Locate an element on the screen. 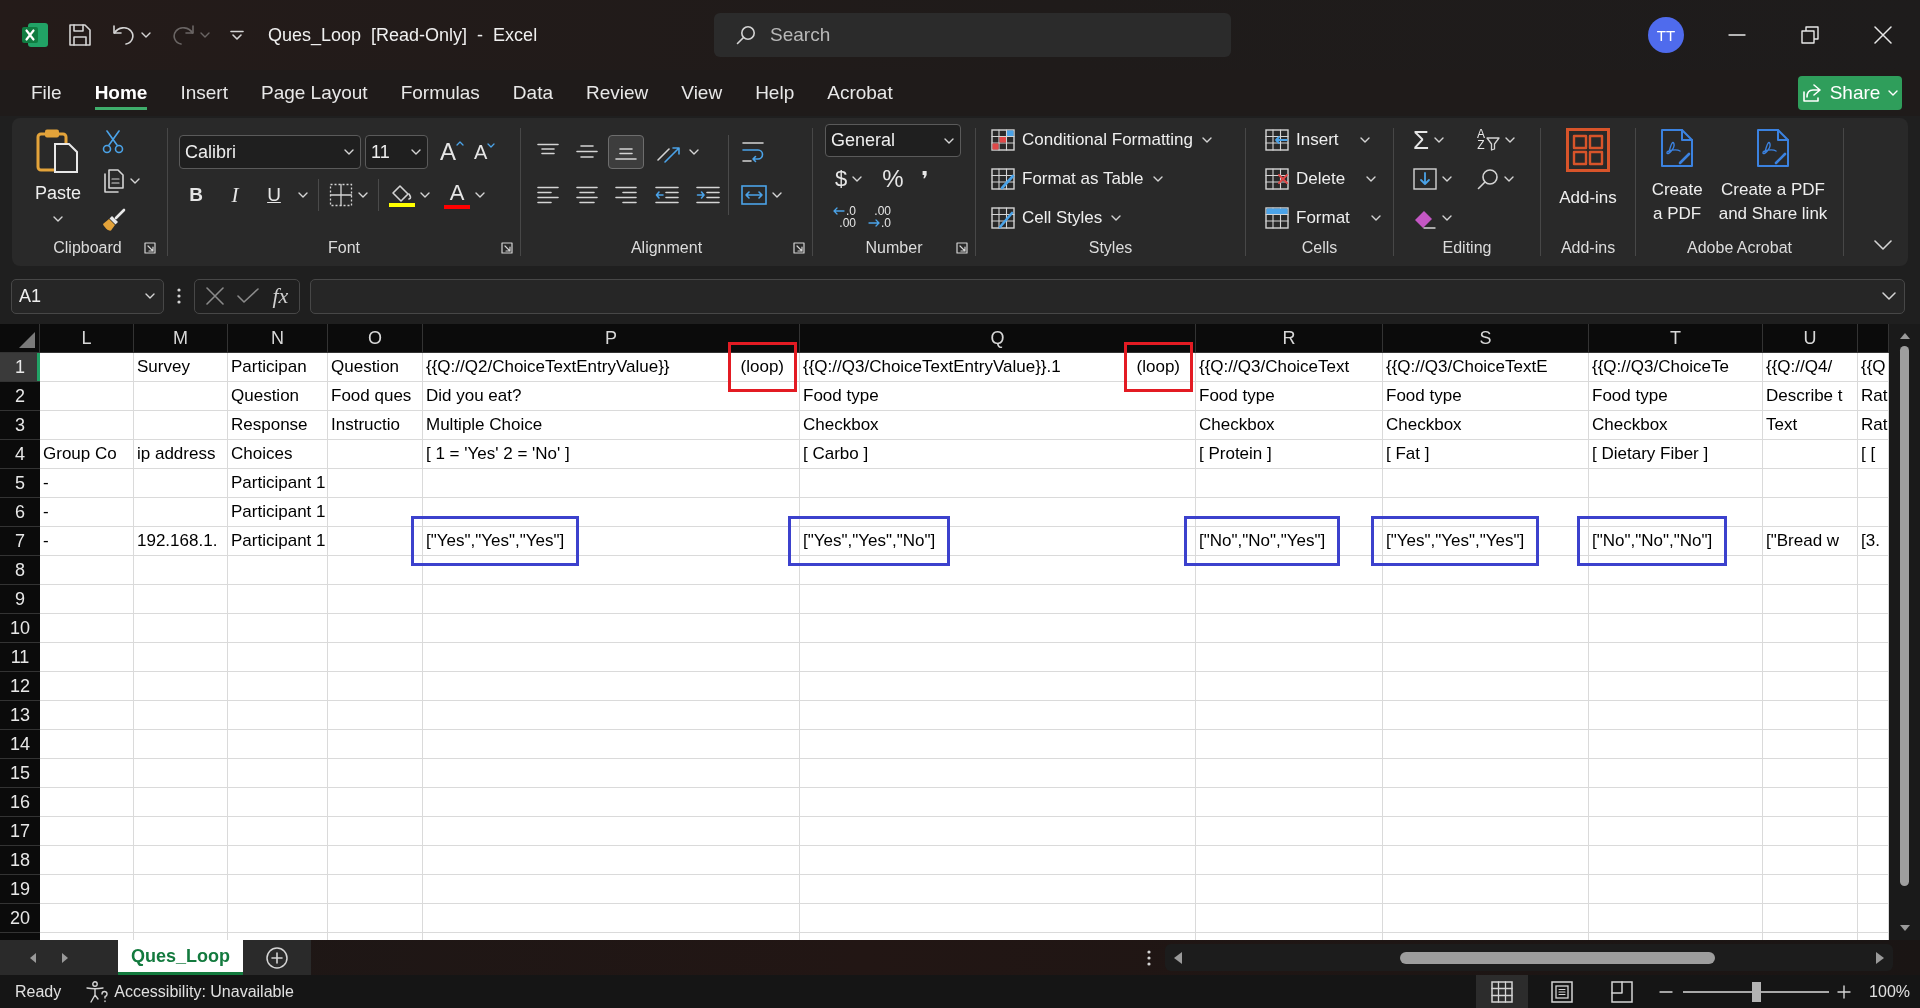  row-header: 12 is located at coordinates (20, 686).